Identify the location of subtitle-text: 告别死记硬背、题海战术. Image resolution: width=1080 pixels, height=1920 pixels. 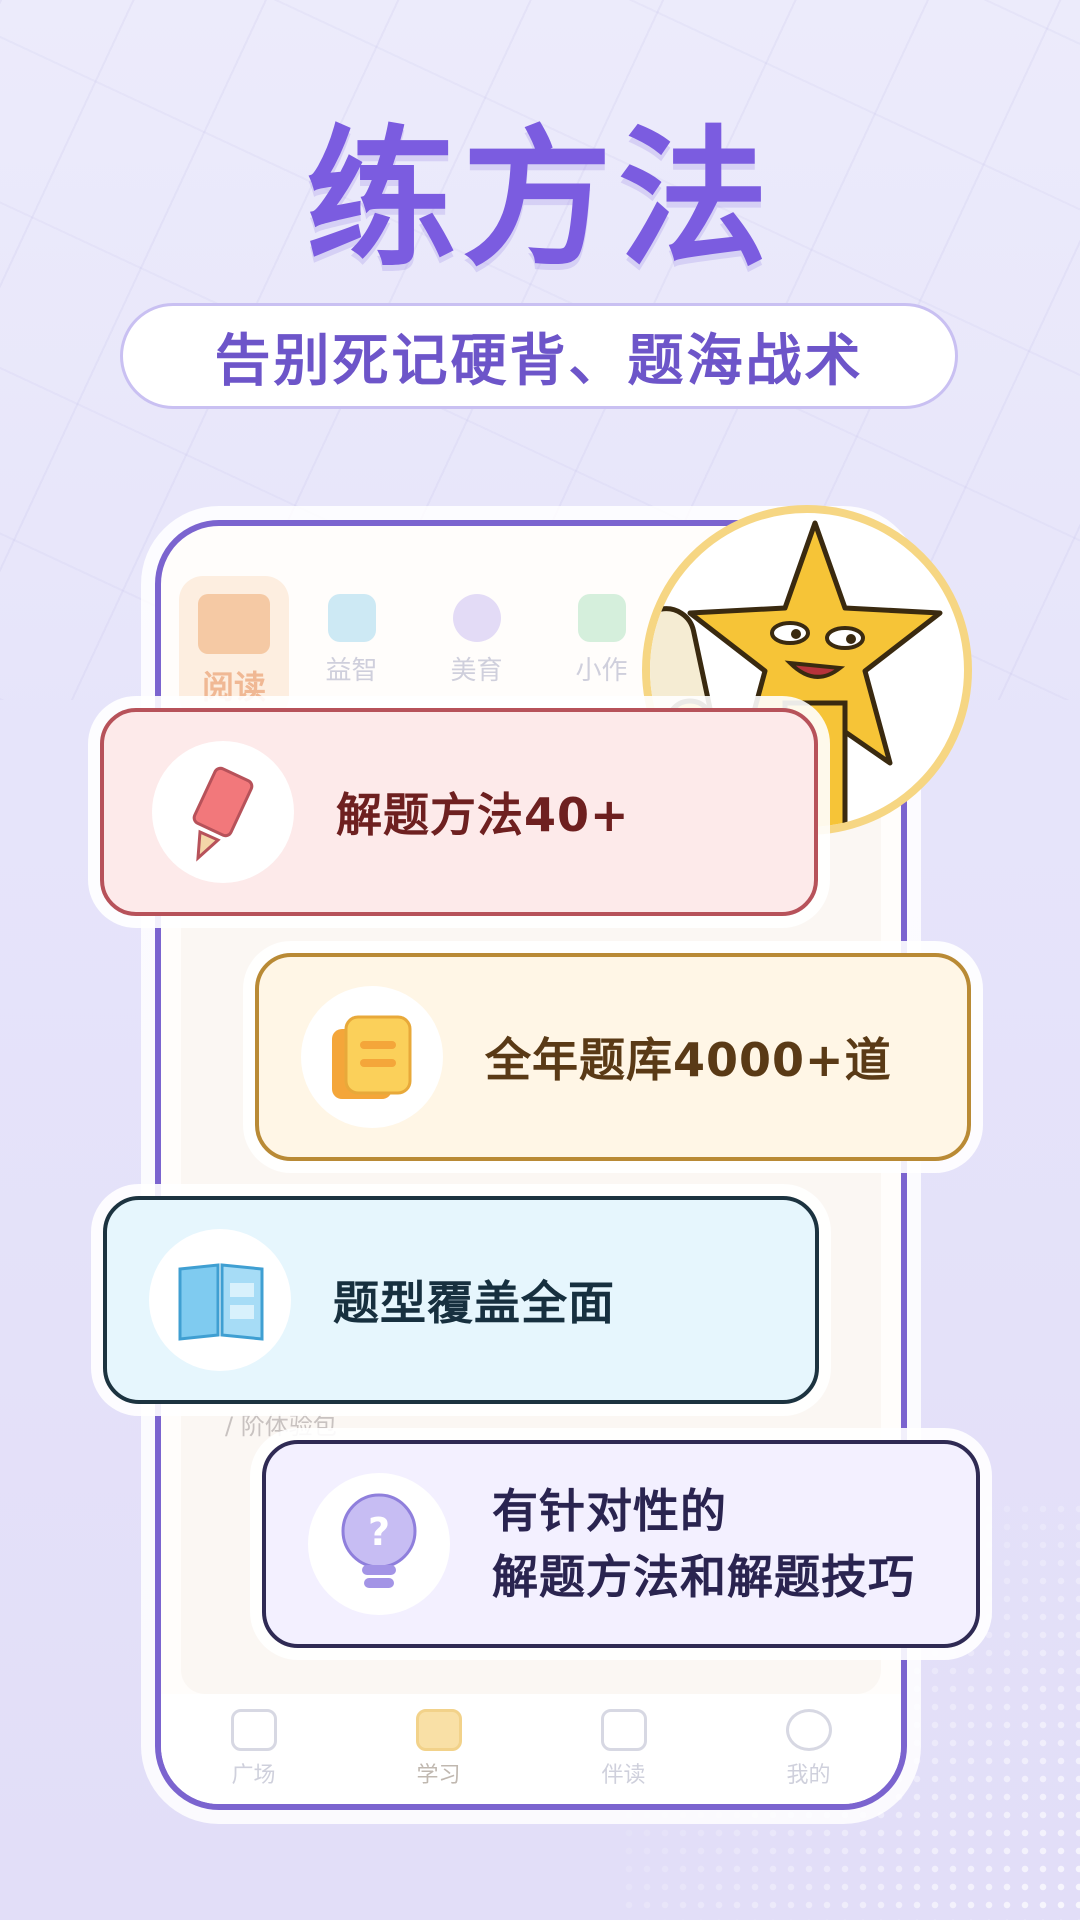
(539, 361).